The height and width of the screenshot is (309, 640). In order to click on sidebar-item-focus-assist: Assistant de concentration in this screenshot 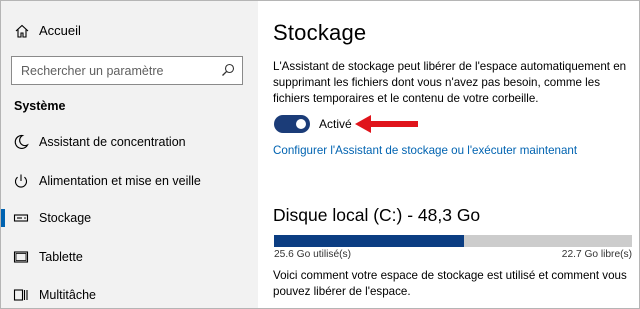, I will do `click(129, 142)`.